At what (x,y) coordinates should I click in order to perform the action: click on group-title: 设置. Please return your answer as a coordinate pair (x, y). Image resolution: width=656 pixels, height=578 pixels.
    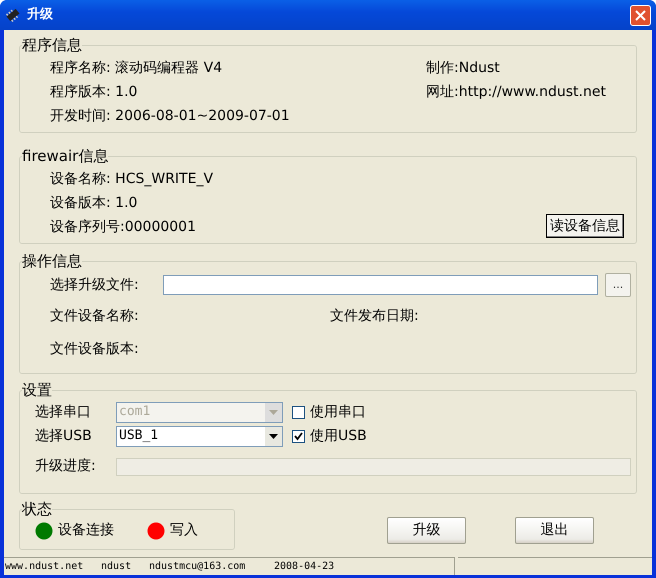
    Looking at the image, I should click on (37, 390).